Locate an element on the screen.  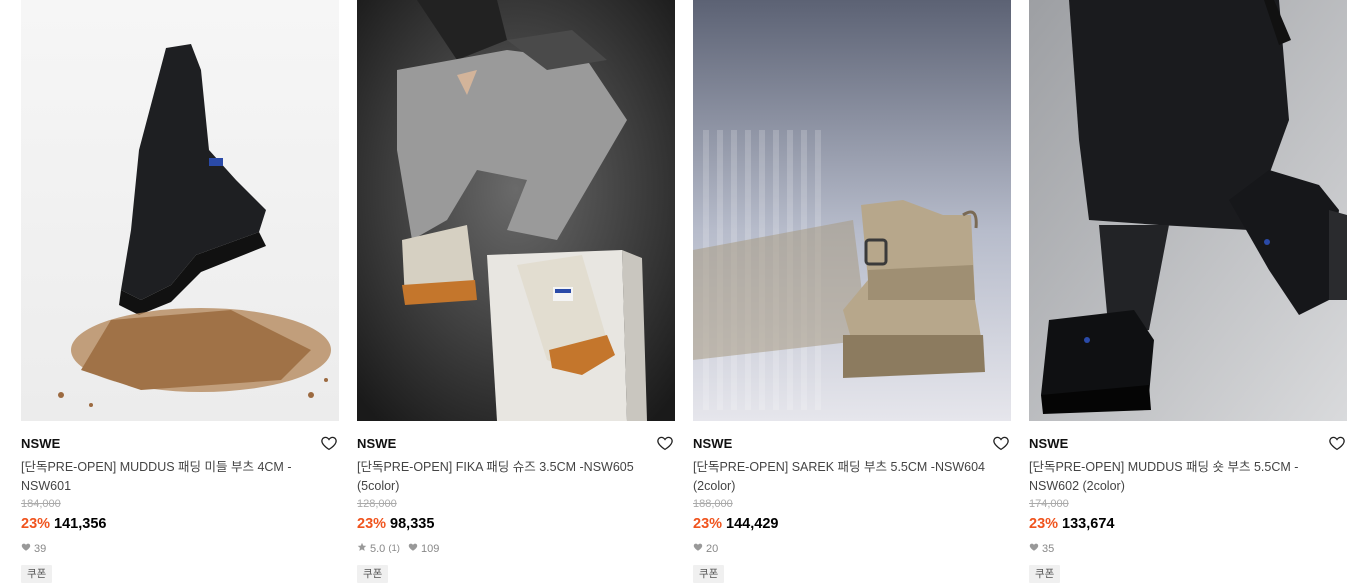
likes: 39 is located at coordinates (33, 549).